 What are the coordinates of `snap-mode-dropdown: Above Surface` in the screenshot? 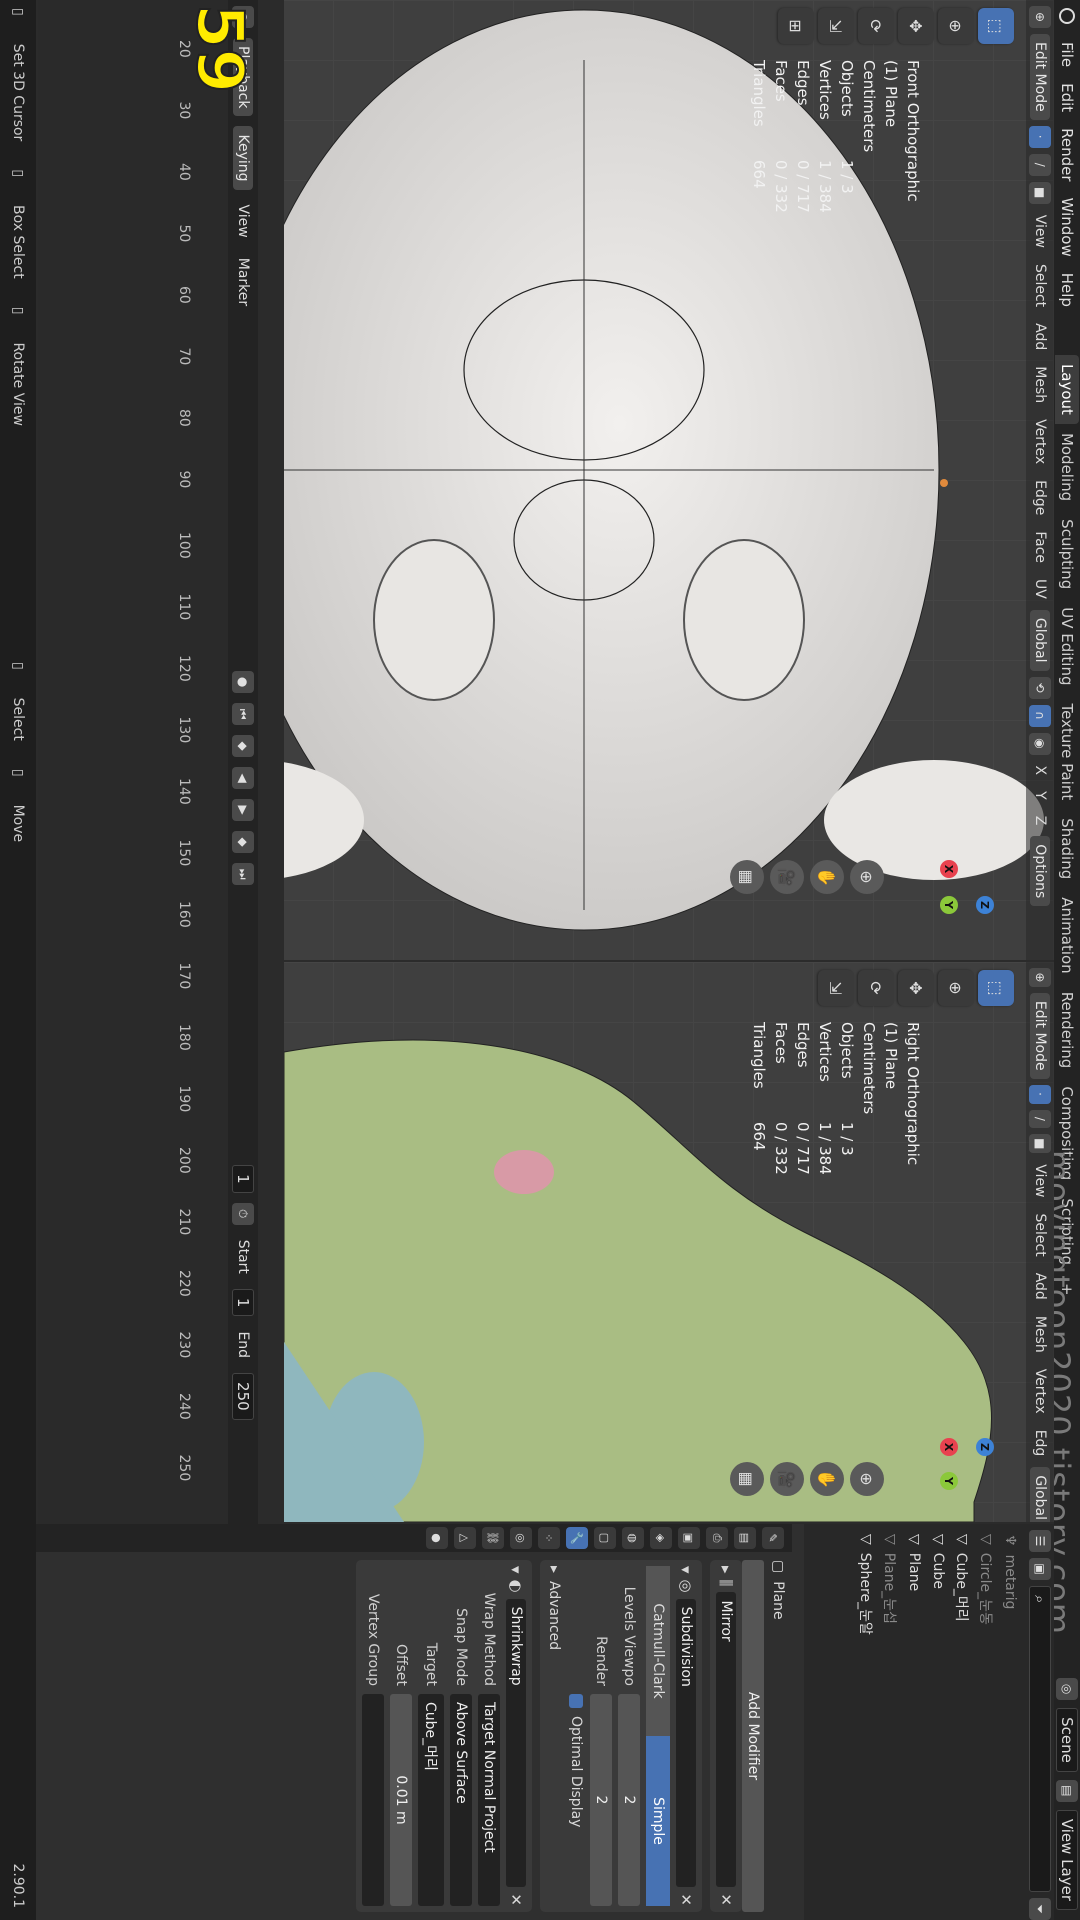 It's located at (461, 1800).